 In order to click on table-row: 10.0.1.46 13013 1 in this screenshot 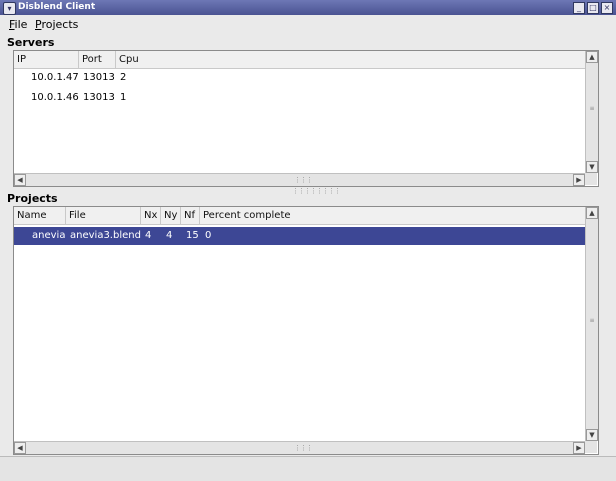, I will do `click(305, 98)`.